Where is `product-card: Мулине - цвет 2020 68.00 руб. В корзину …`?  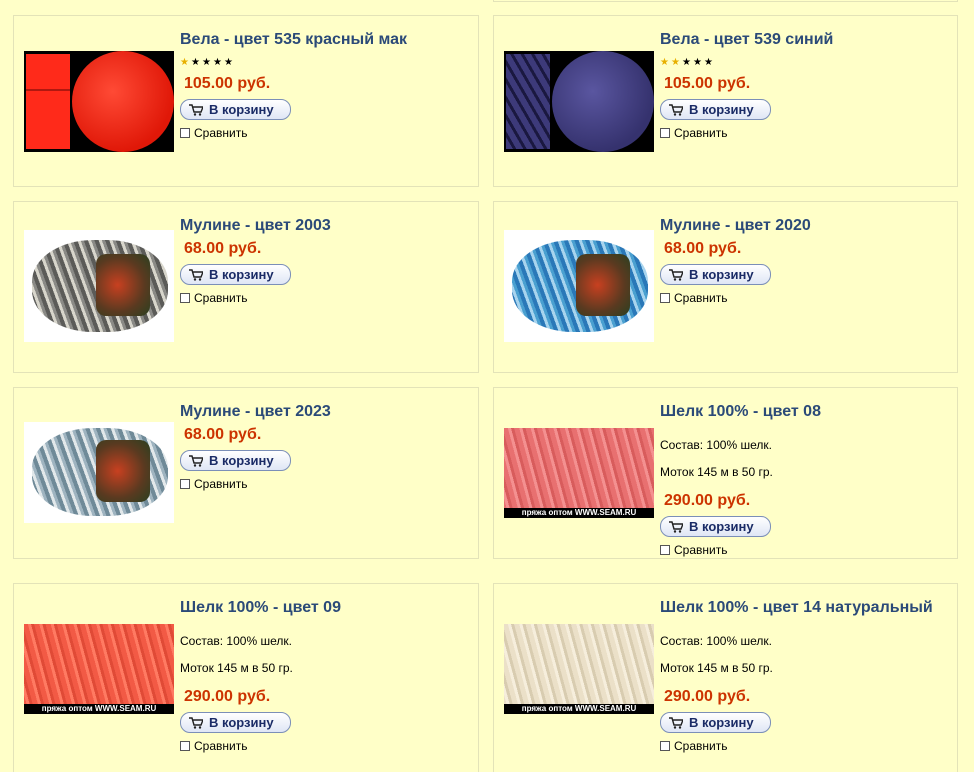 product-card: Мулине - цвет 2020 68.00 руб. В корзину … is located at coordinates (725, 287).